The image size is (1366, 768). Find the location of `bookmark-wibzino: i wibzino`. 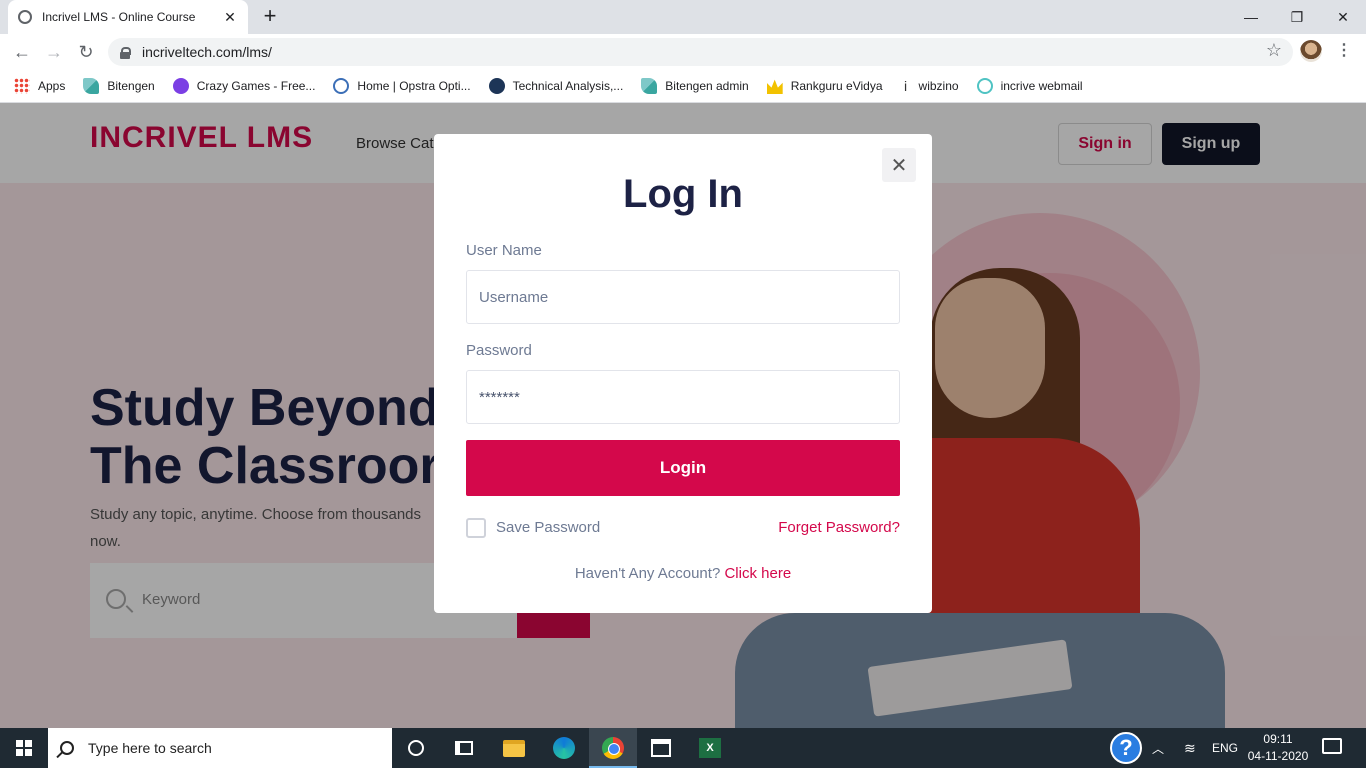

bookmark-wibzino: i wibzino is located at coordinates (930, 86).